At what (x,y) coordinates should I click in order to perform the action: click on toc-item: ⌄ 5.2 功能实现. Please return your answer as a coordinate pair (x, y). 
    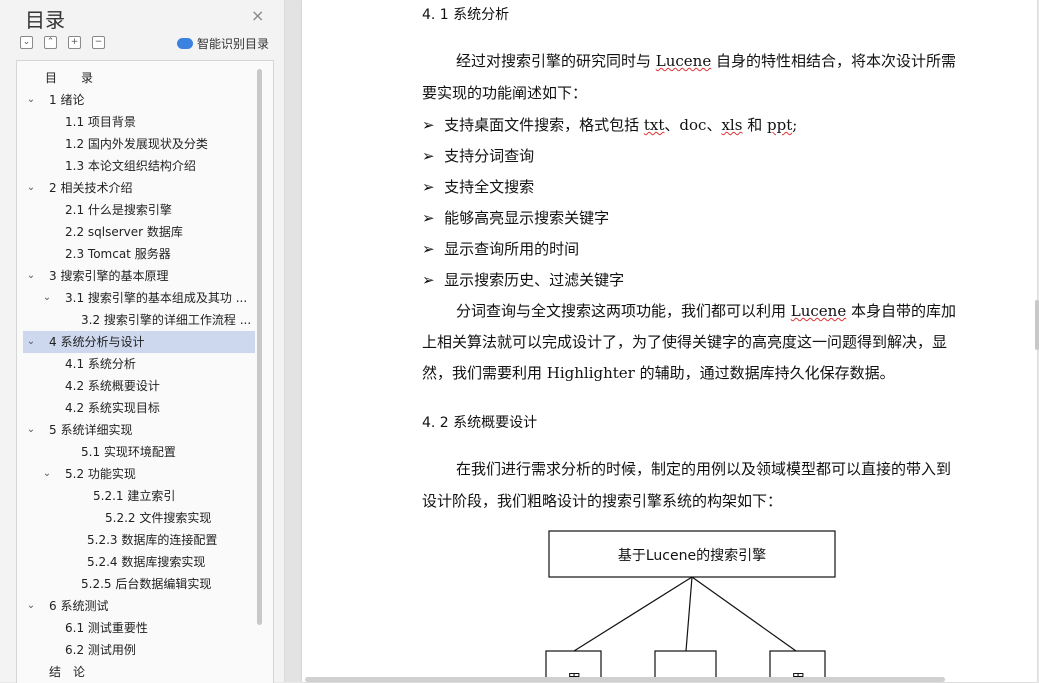
    Looking at the image, I should click on (139, 474).